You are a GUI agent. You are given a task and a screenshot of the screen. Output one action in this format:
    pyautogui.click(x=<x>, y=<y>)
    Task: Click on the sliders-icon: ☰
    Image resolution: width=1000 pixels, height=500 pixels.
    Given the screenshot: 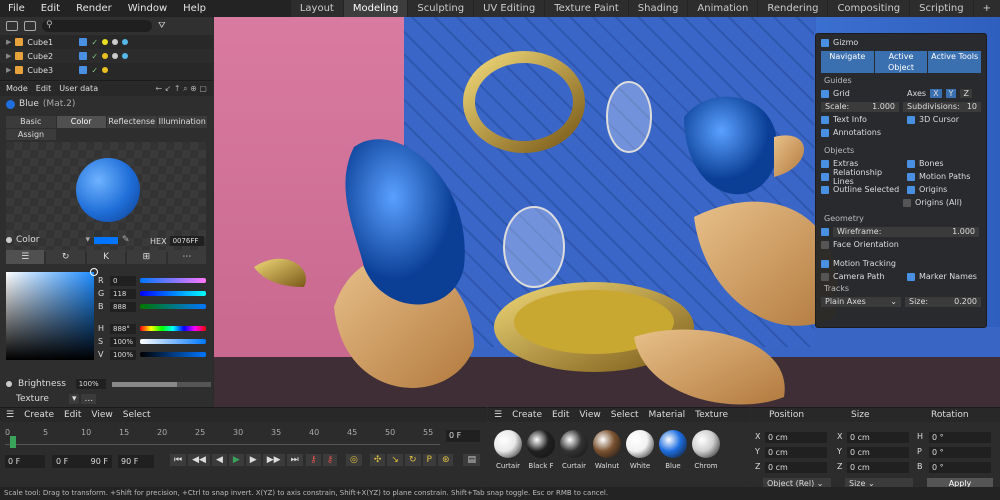 What is the action you would take?
    pyautogui.click(x=25, y=257)
    